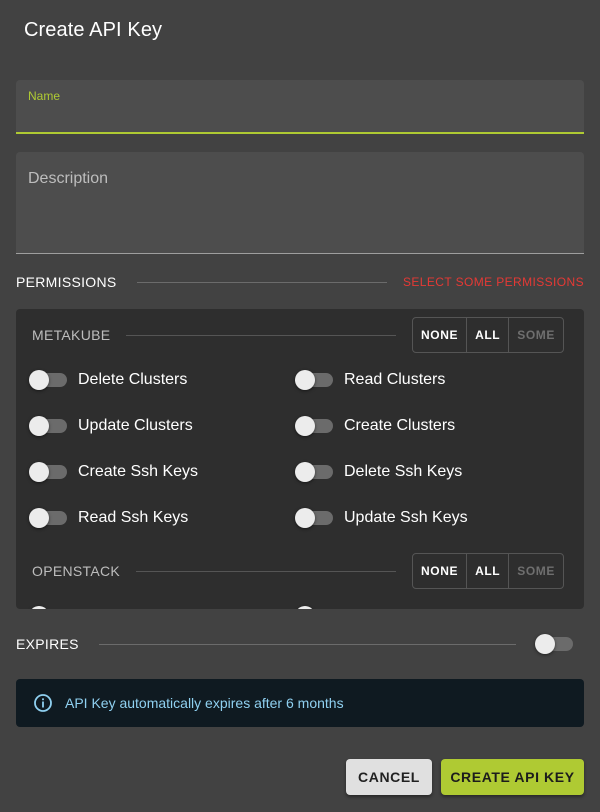  What do you see at coordinates (66, 282) in the screenshot?
I see `permissions-label: PERMISSIONS` at bounding box center [66, 282].